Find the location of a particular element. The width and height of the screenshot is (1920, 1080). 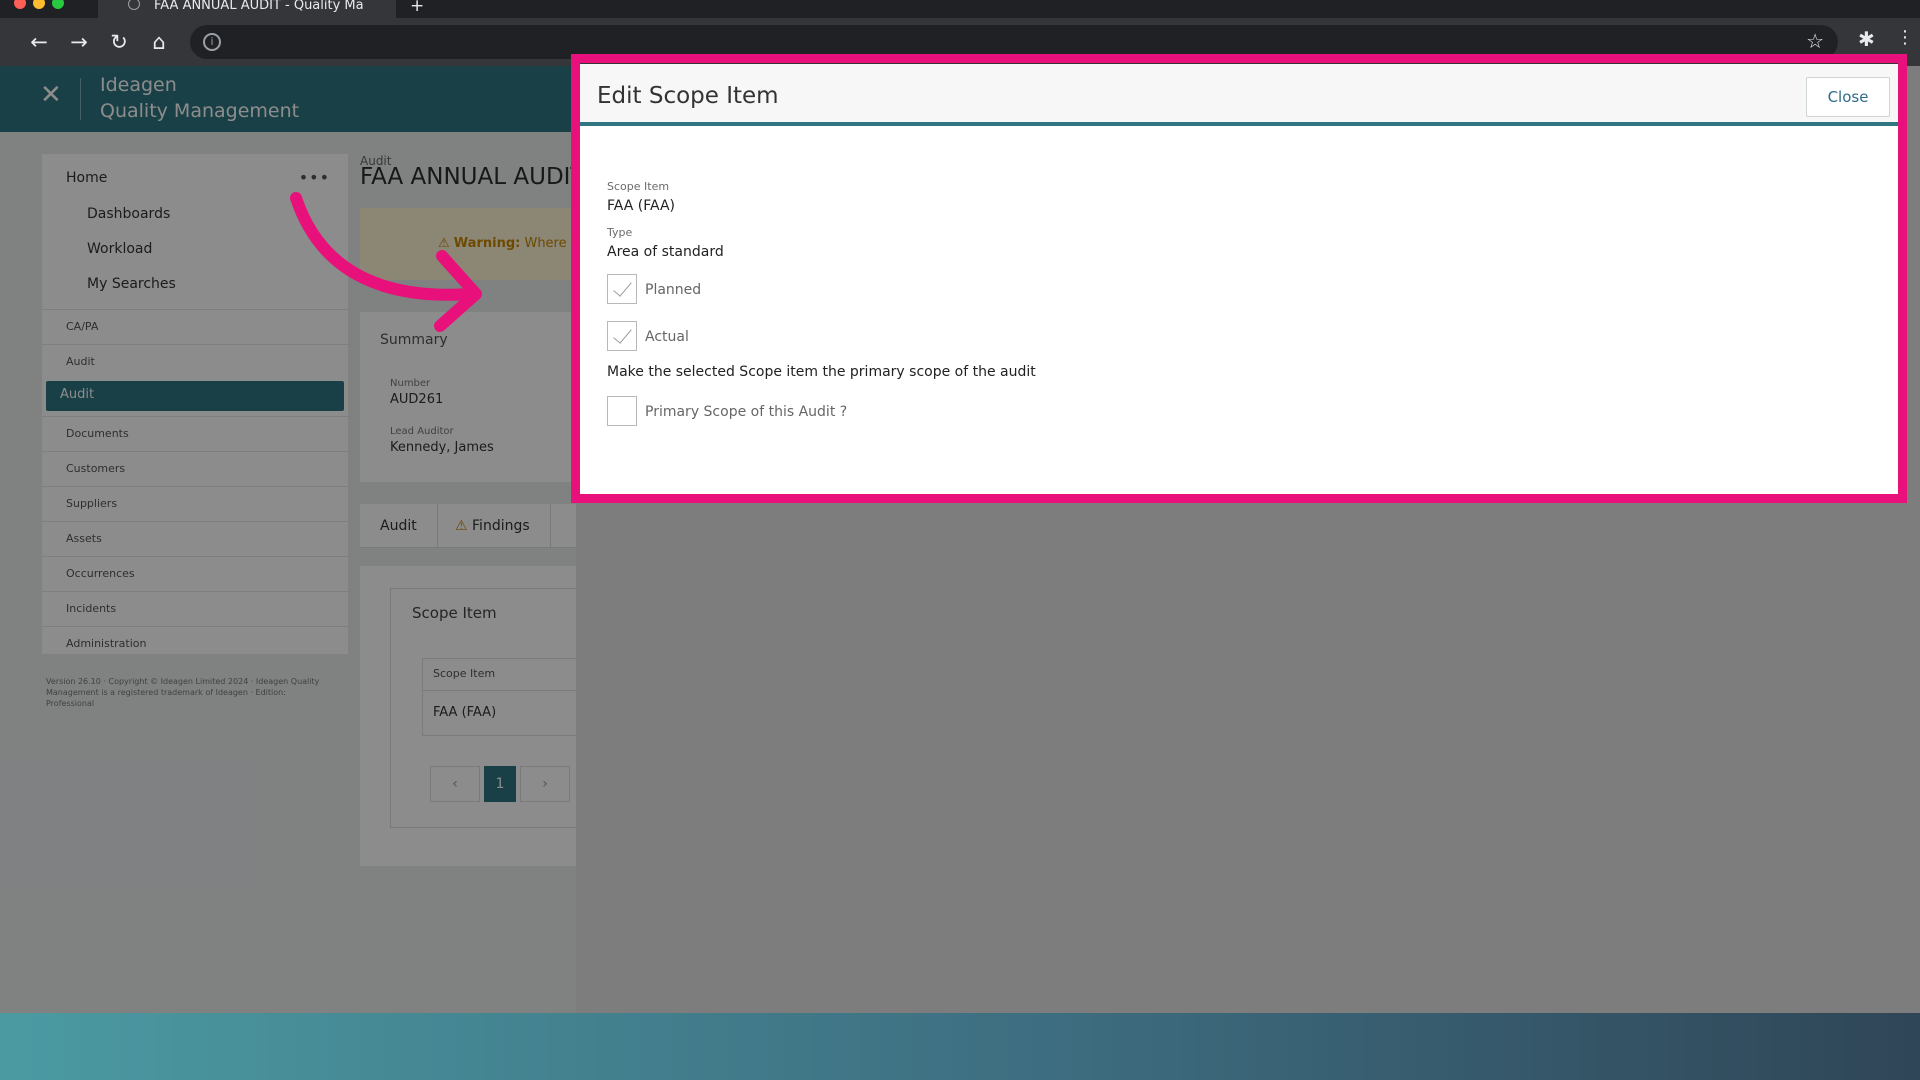

back-arrow-icon: ← is located at coordinates (39, 42).